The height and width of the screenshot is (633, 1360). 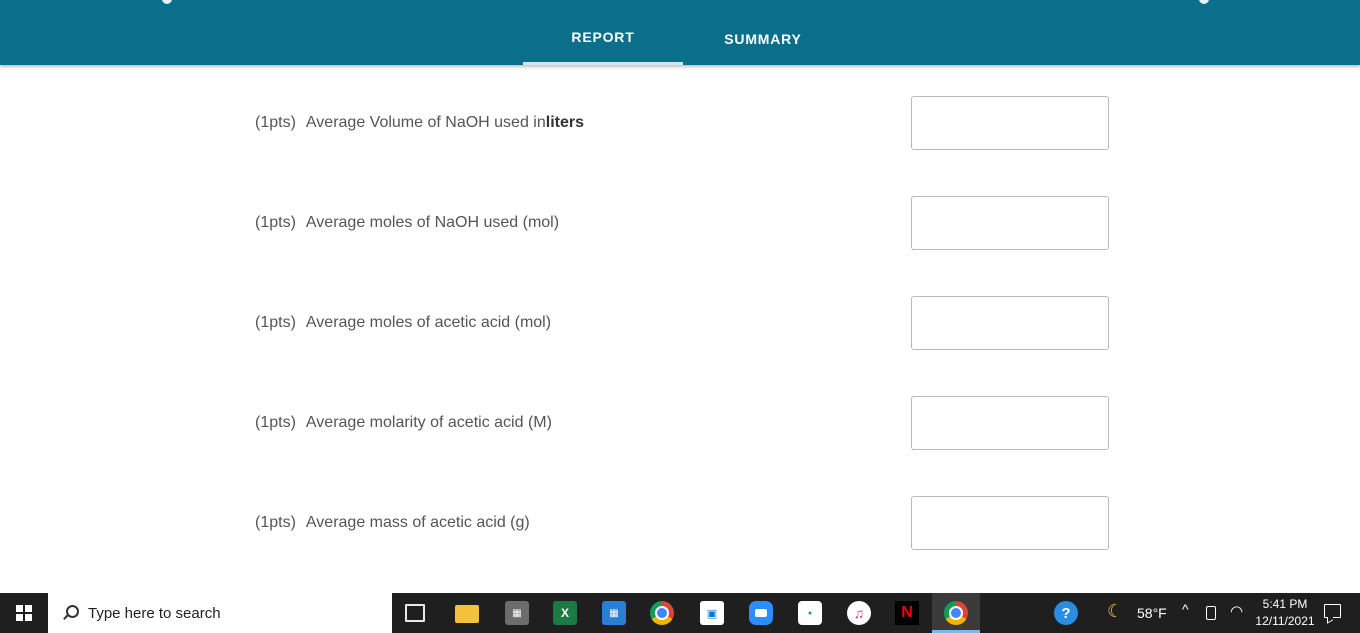 What do you see at coordinates (763, 32) in the screenshot?
I see `tab-summary: SUMMARY` at bounding box center [763, 32].